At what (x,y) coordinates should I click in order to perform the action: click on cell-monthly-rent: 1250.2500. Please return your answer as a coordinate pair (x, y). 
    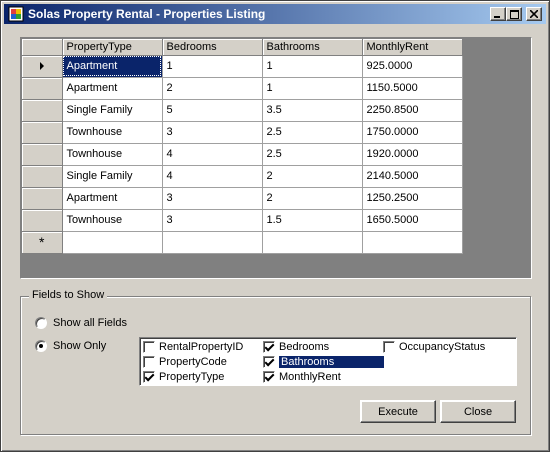
    Looking at the image, I should click on (412, 198).